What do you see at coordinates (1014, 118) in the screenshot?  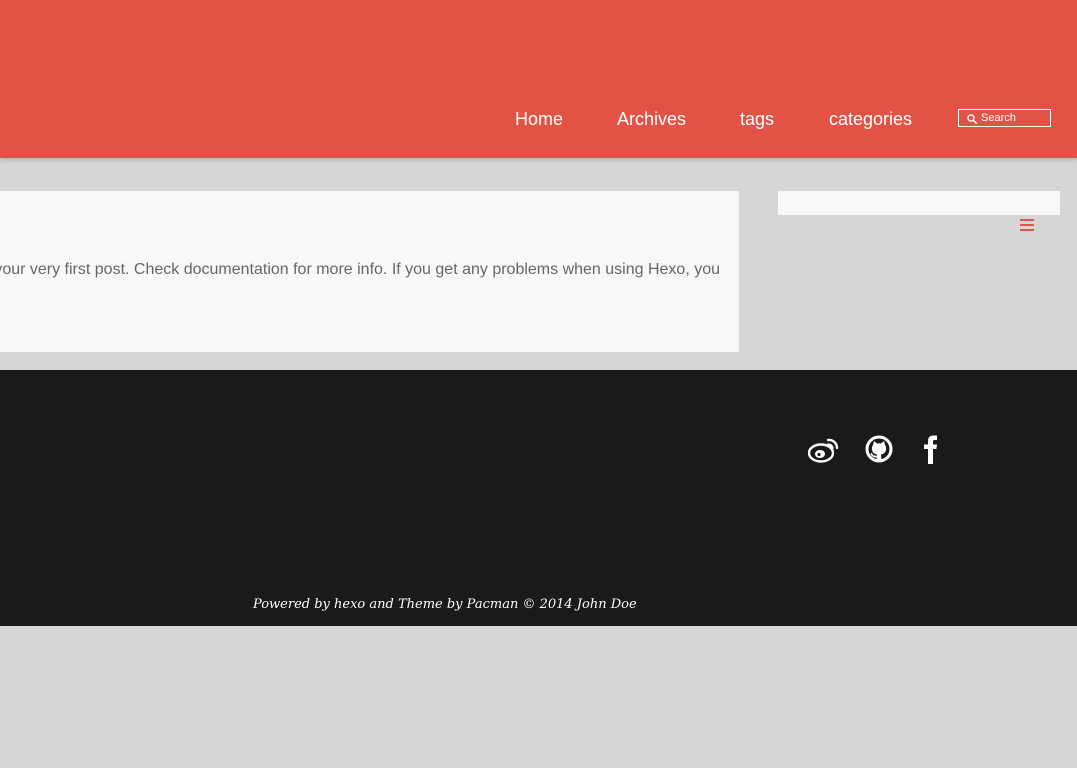 I see `search-input` at bounding box center [1014, 118].